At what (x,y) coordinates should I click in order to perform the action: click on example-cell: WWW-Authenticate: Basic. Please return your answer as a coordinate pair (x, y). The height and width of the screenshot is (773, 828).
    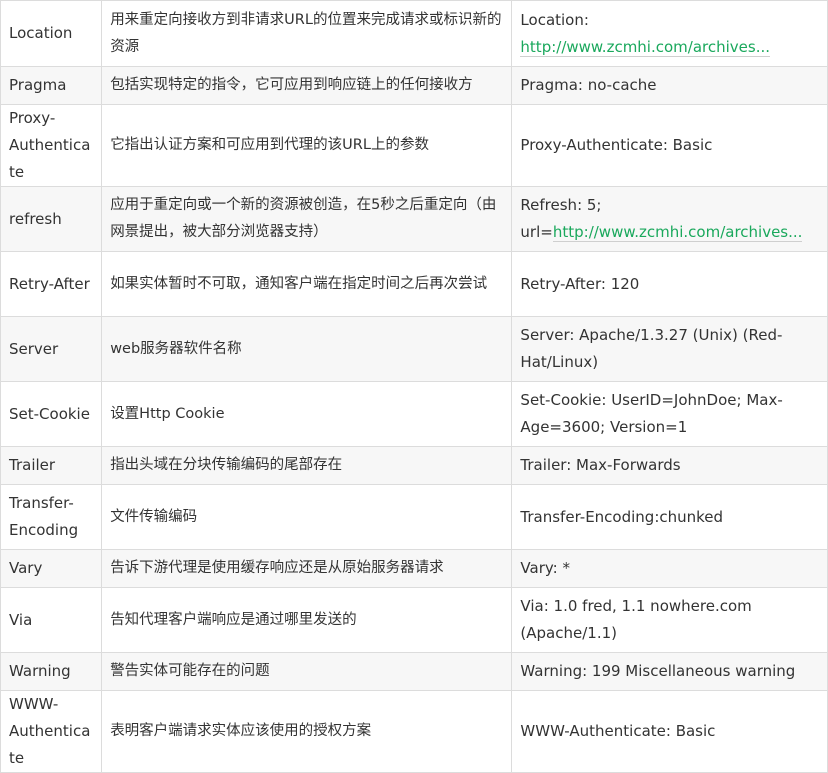
    Looking at the image, I should click on (669, 731).